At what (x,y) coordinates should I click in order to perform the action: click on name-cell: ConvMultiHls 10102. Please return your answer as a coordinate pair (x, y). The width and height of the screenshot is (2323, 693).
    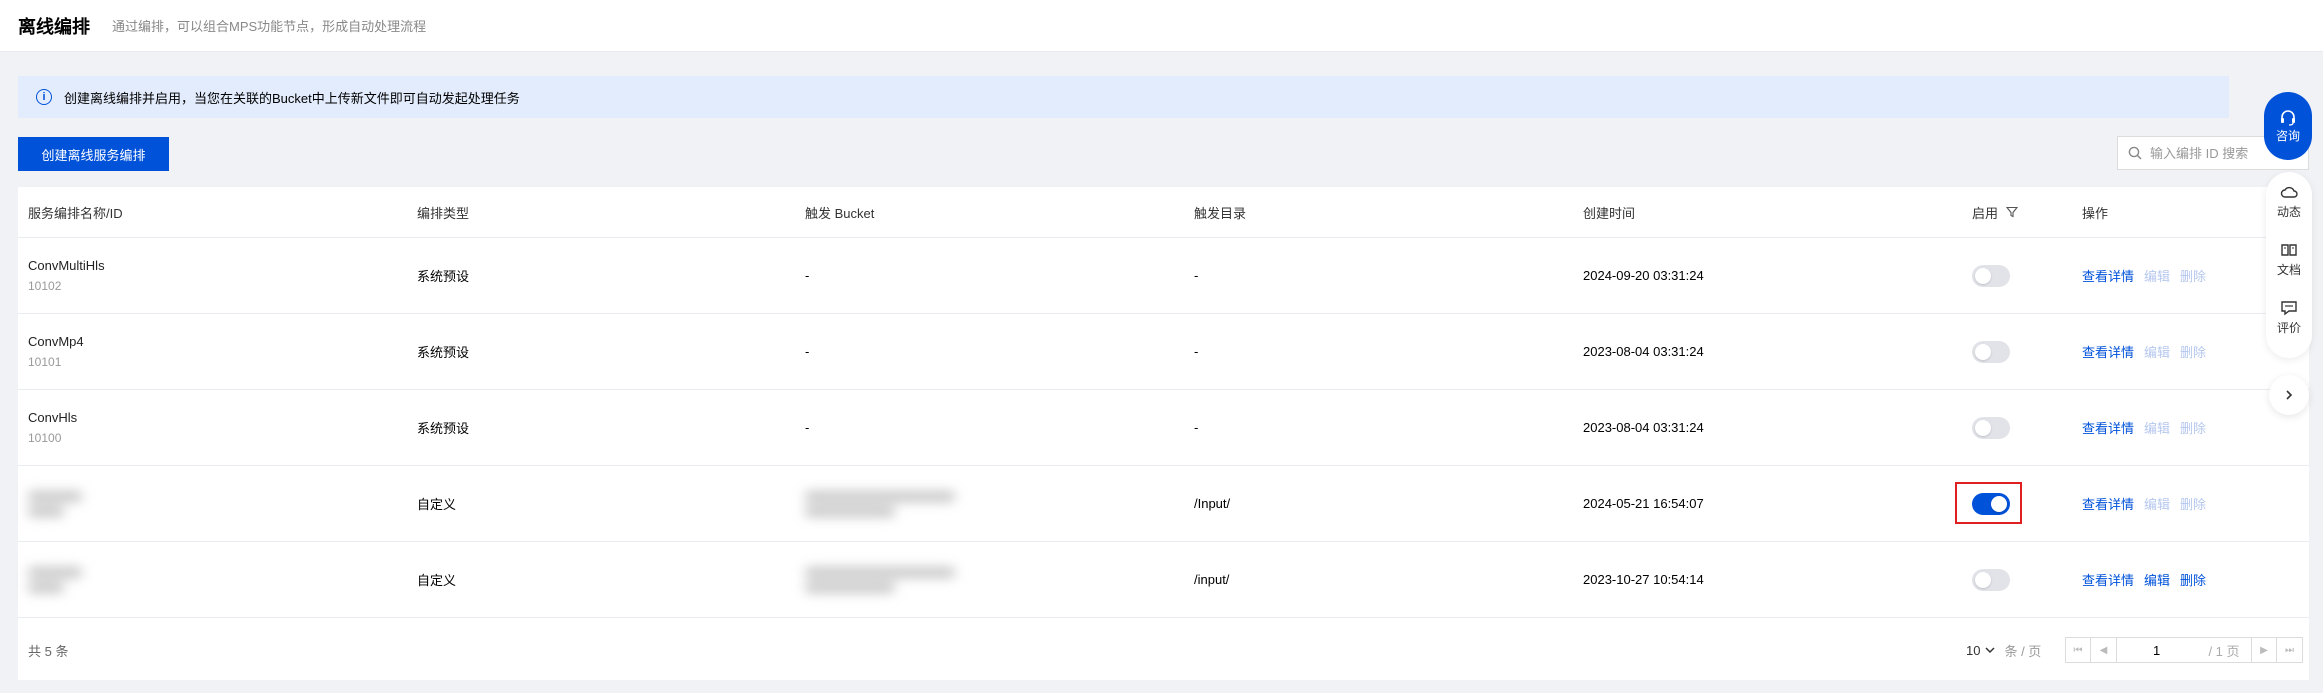
    Looking at the image, I should click on (66, 275).